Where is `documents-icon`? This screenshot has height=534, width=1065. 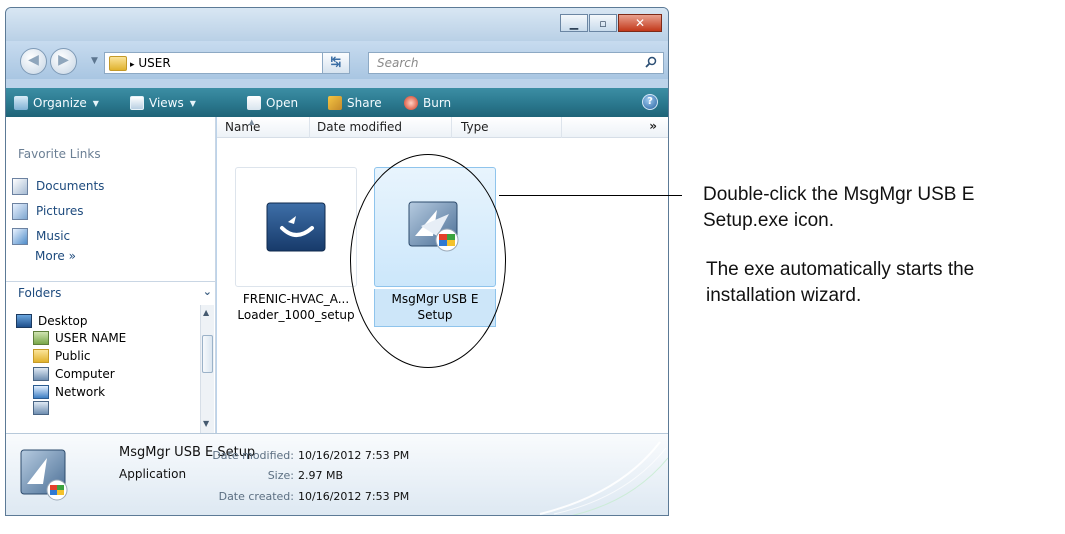
documents-icon is located at coordinates (20, 186).